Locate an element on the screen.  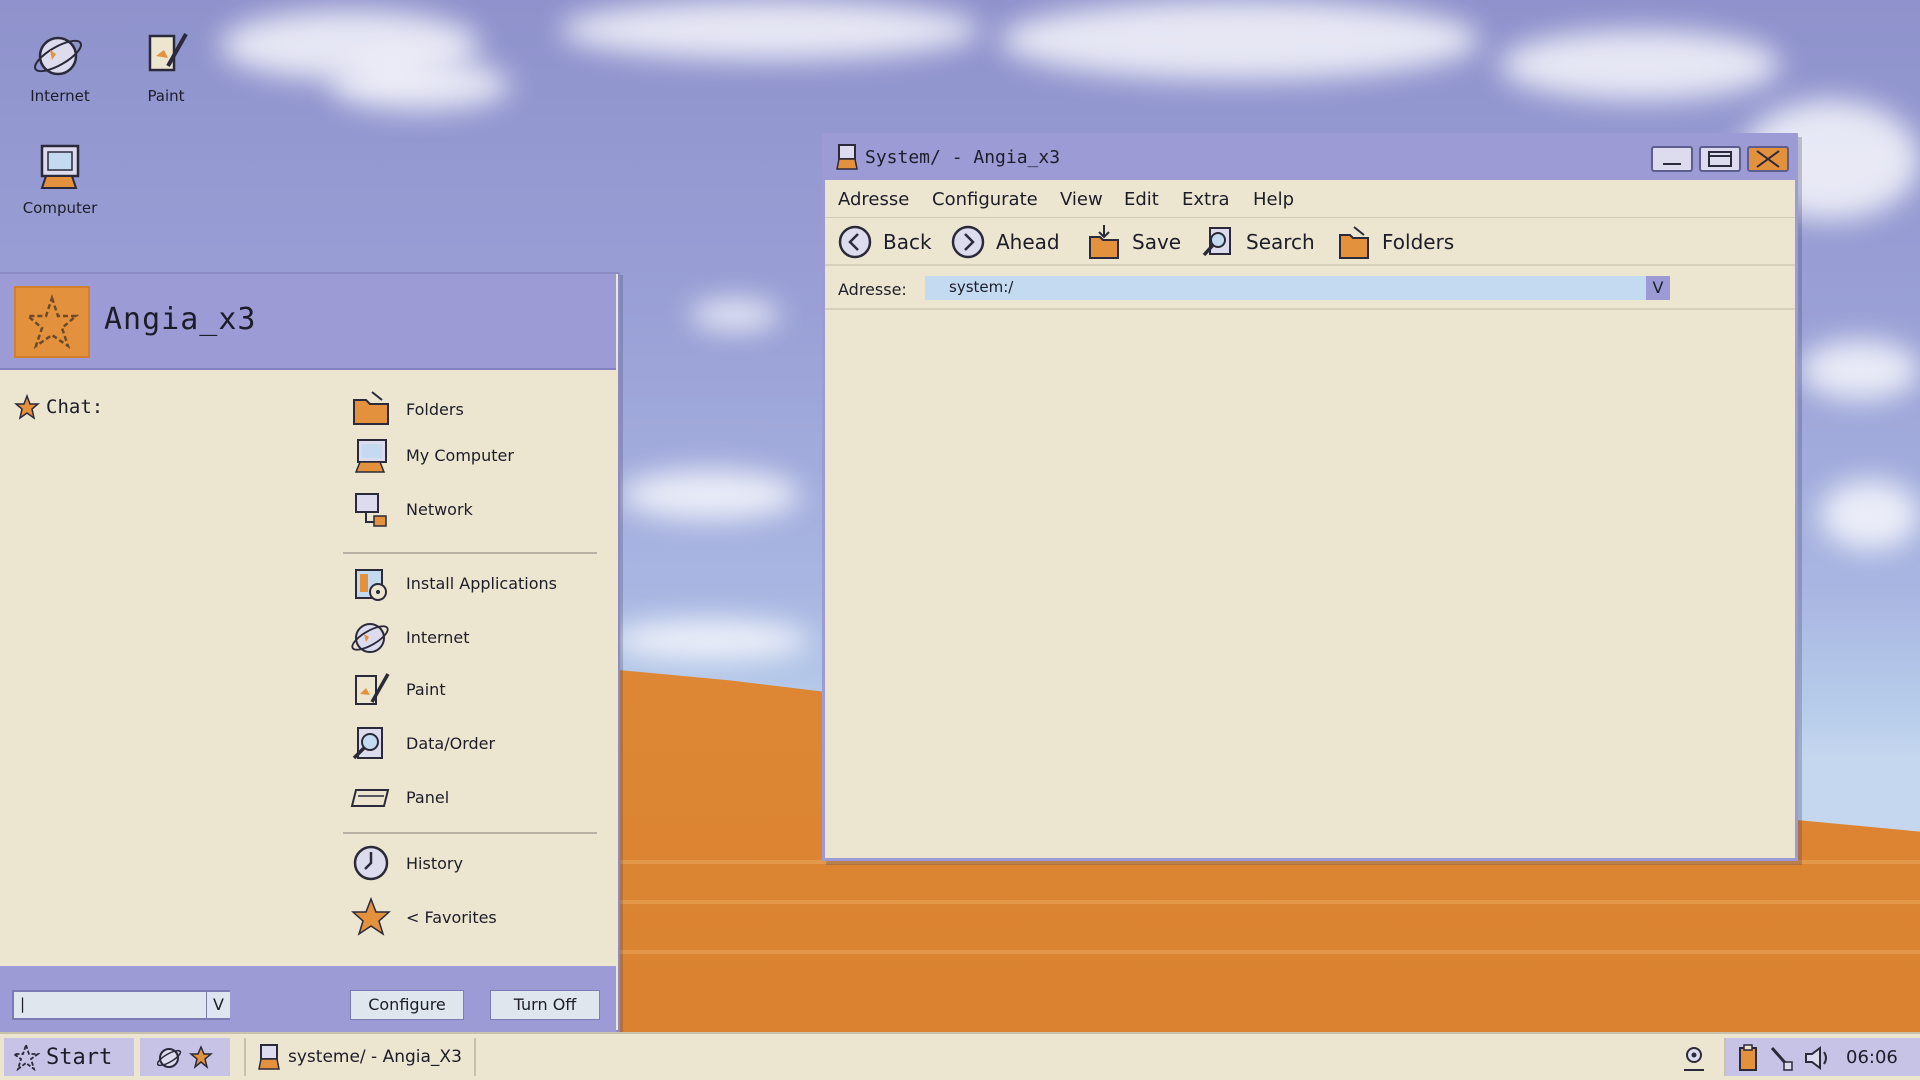
network-cable-icon is located at coordinates (1781, 1058).